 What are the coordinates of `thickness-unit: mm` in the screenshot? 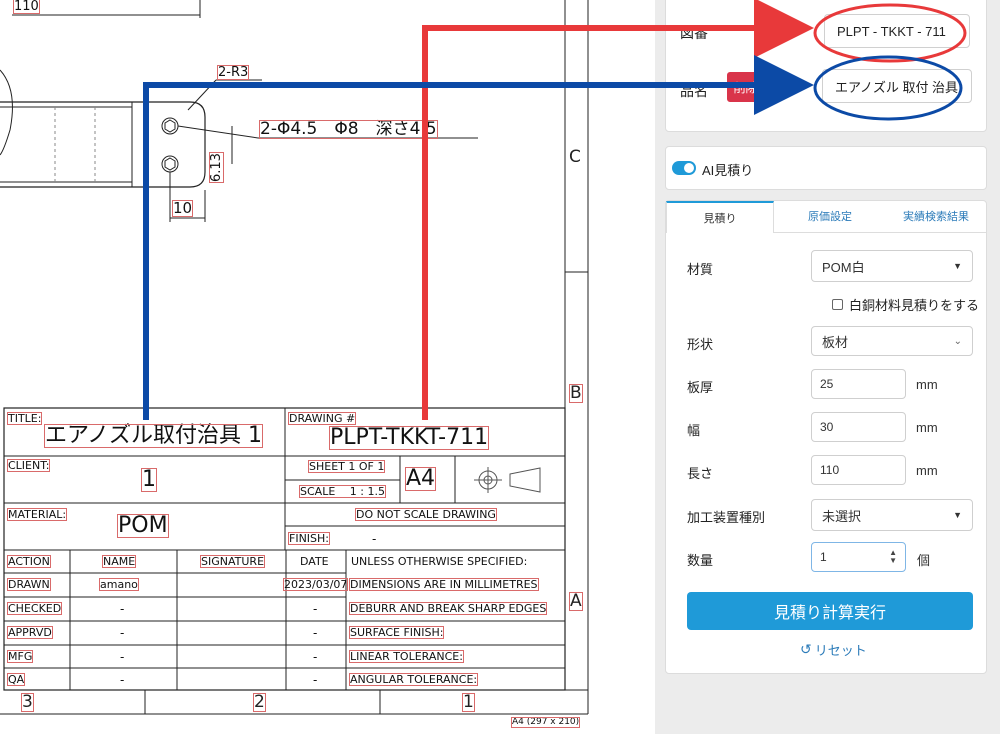 It's located at (927, 384).